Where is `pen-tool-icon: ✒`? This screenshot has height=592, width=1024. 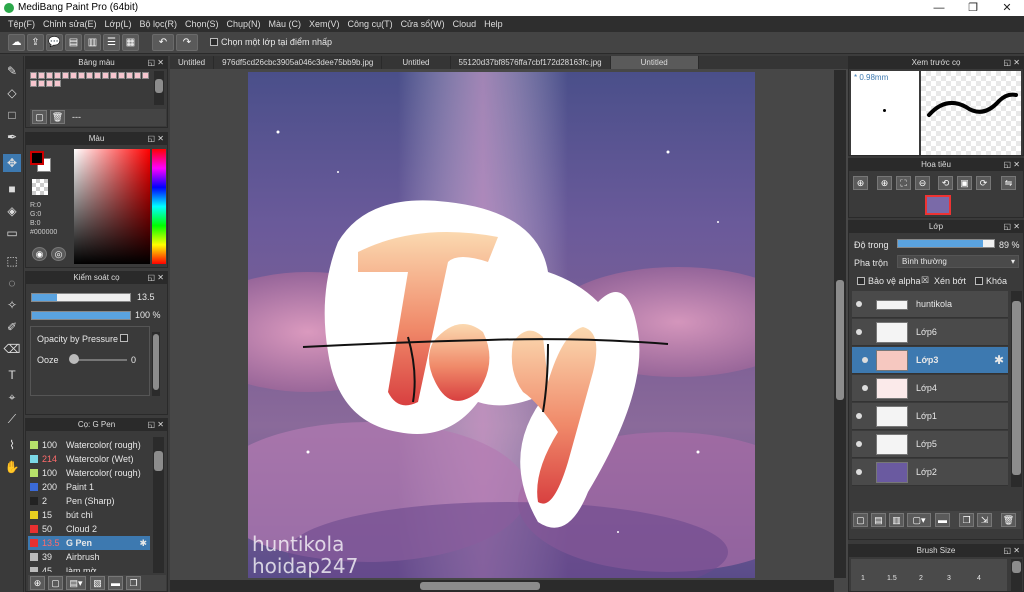
pen-tool-icon: ✒ is located at coordinates (12, 137).